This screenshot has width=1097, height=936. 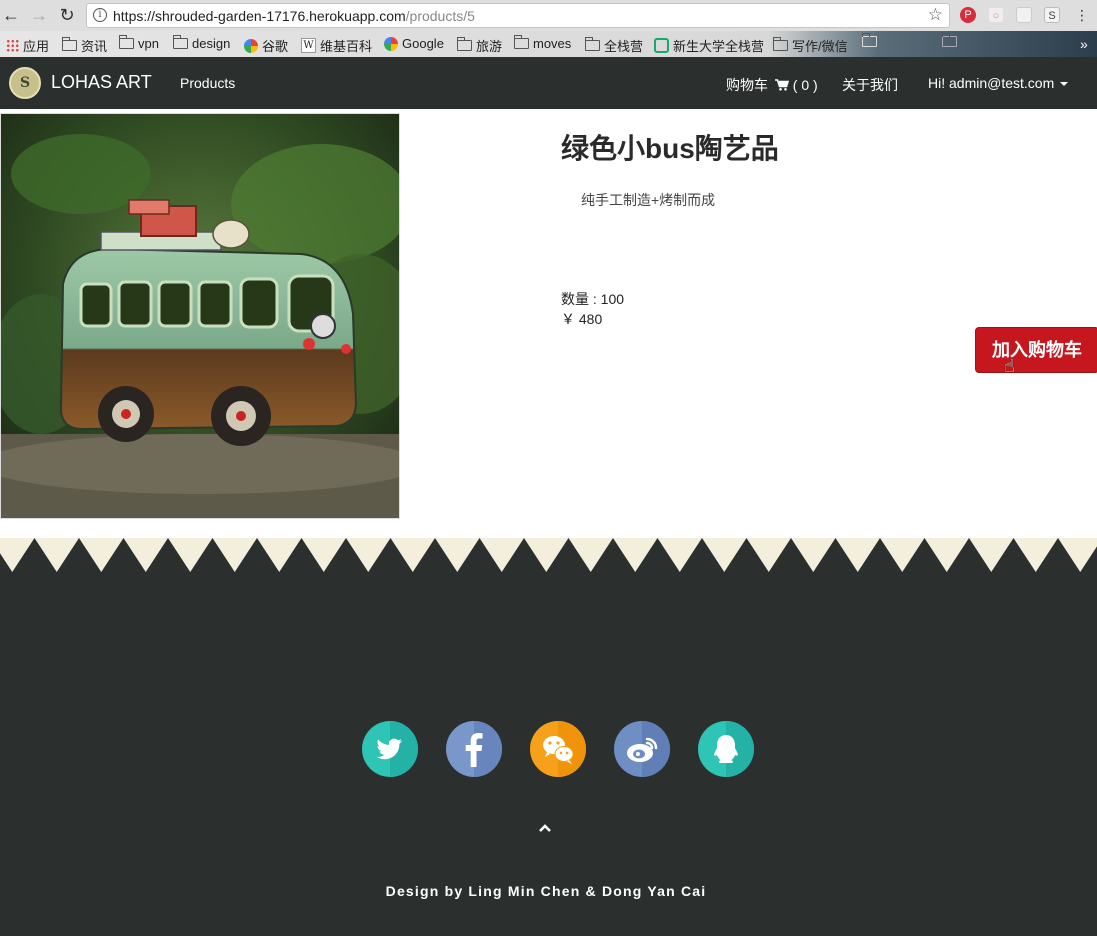 I want to click on bookmark-moves: moves, so click(x=542, y=43).